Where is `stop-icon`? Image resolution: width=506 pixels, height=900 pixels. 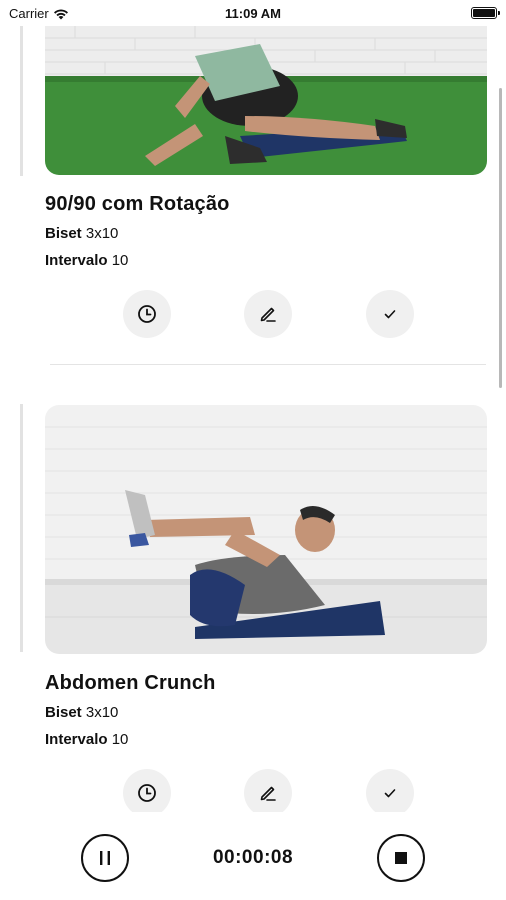
stop-icon is located at coordinates (401, 858).